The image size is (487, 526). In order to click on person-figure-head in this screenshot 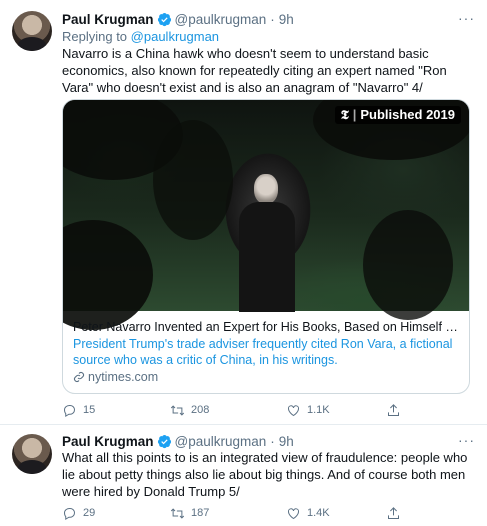, I will do `click(266, 189)`.